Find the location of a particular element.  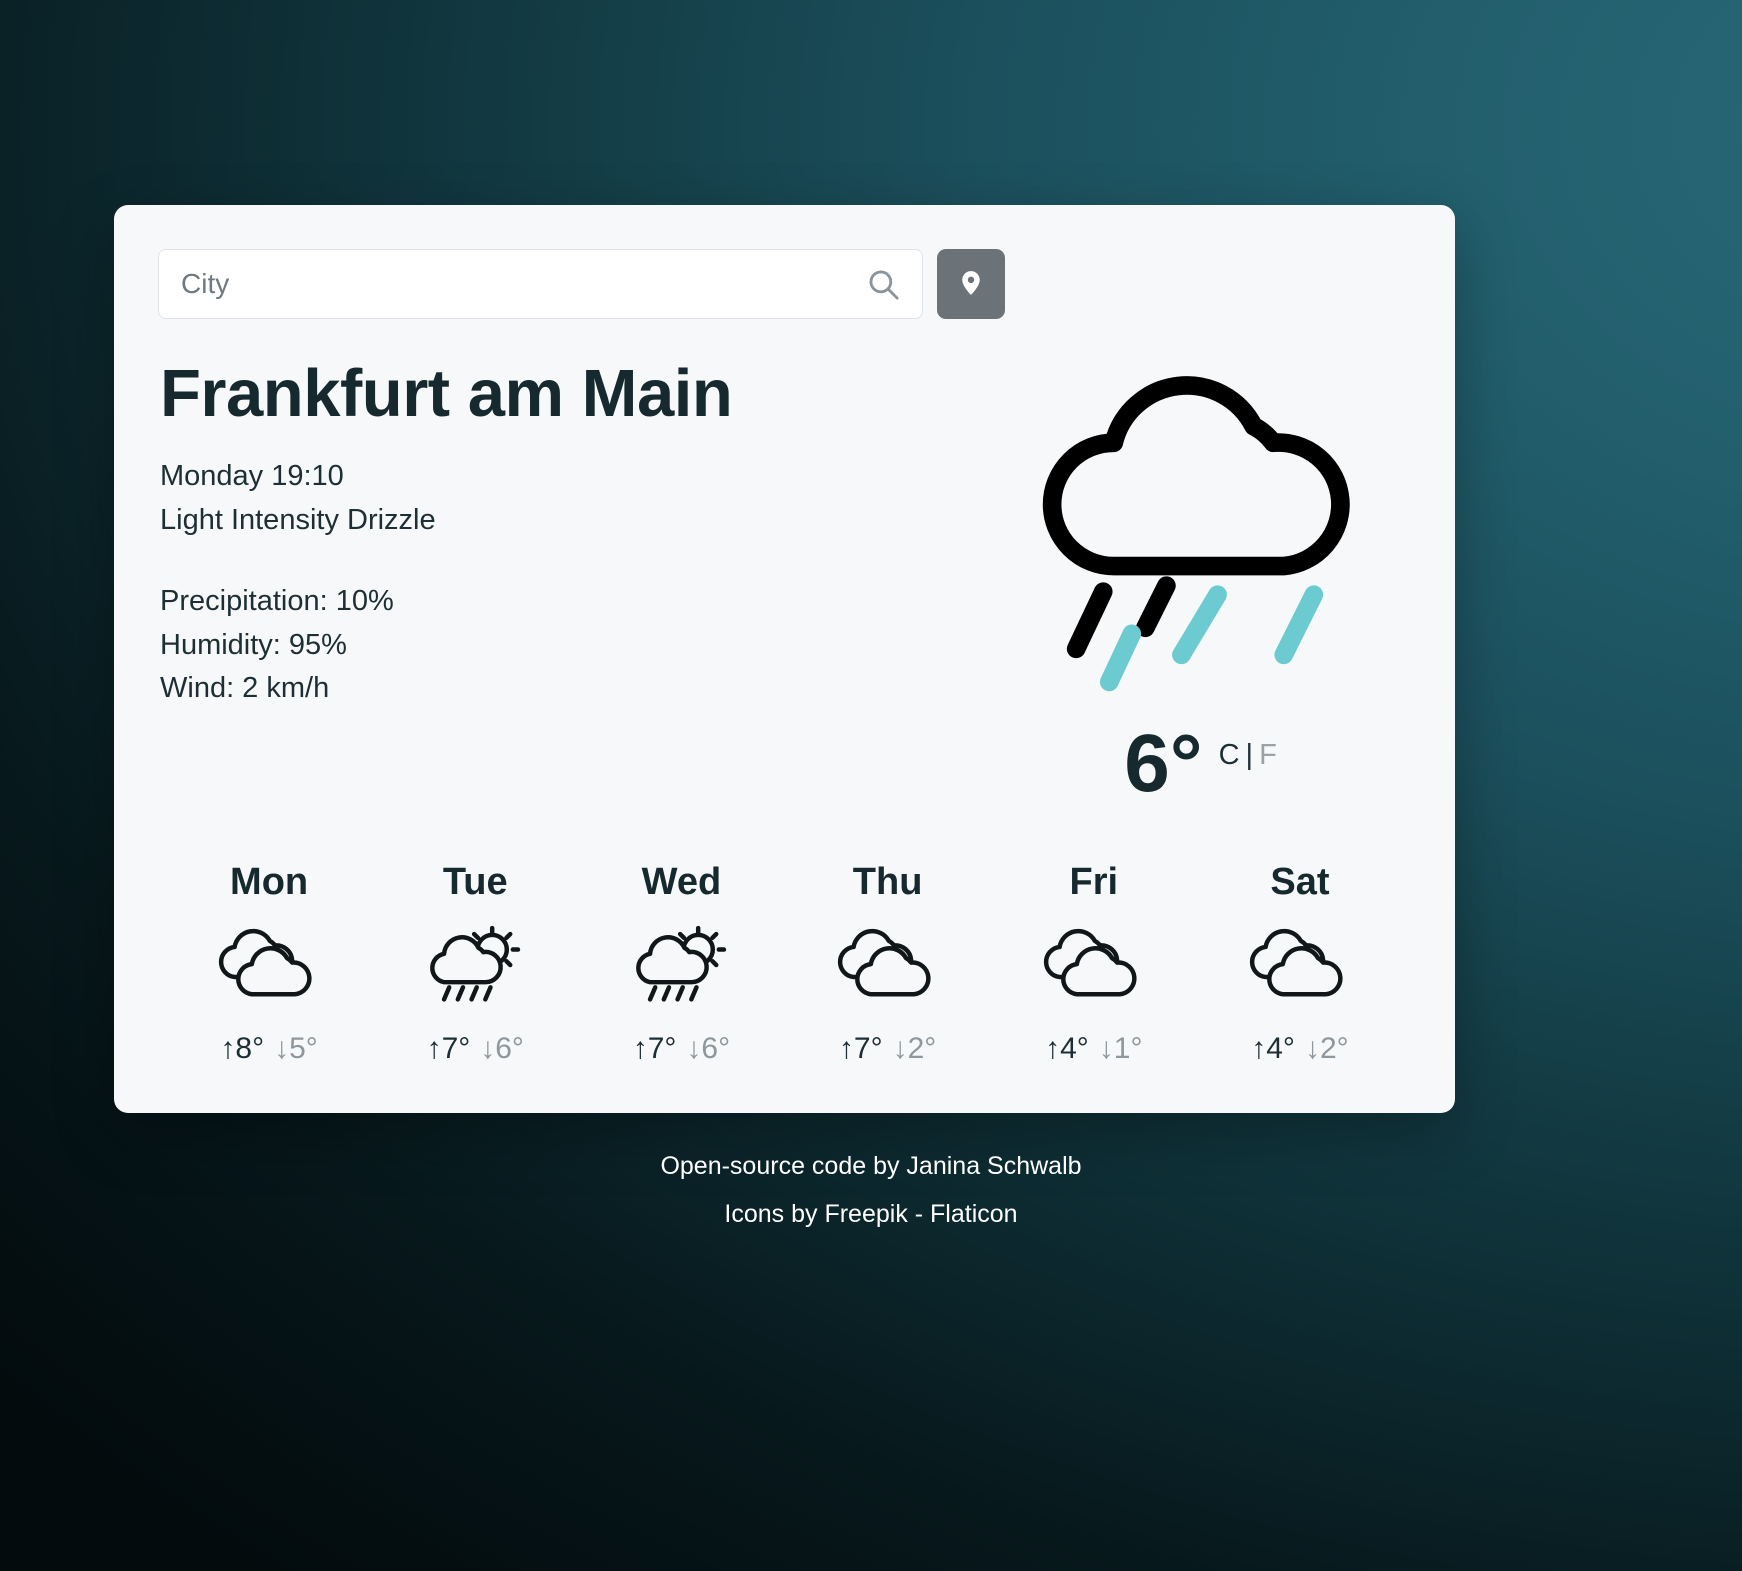

current-datetime: Monday 19:10 is located at coordinates (252, 476).